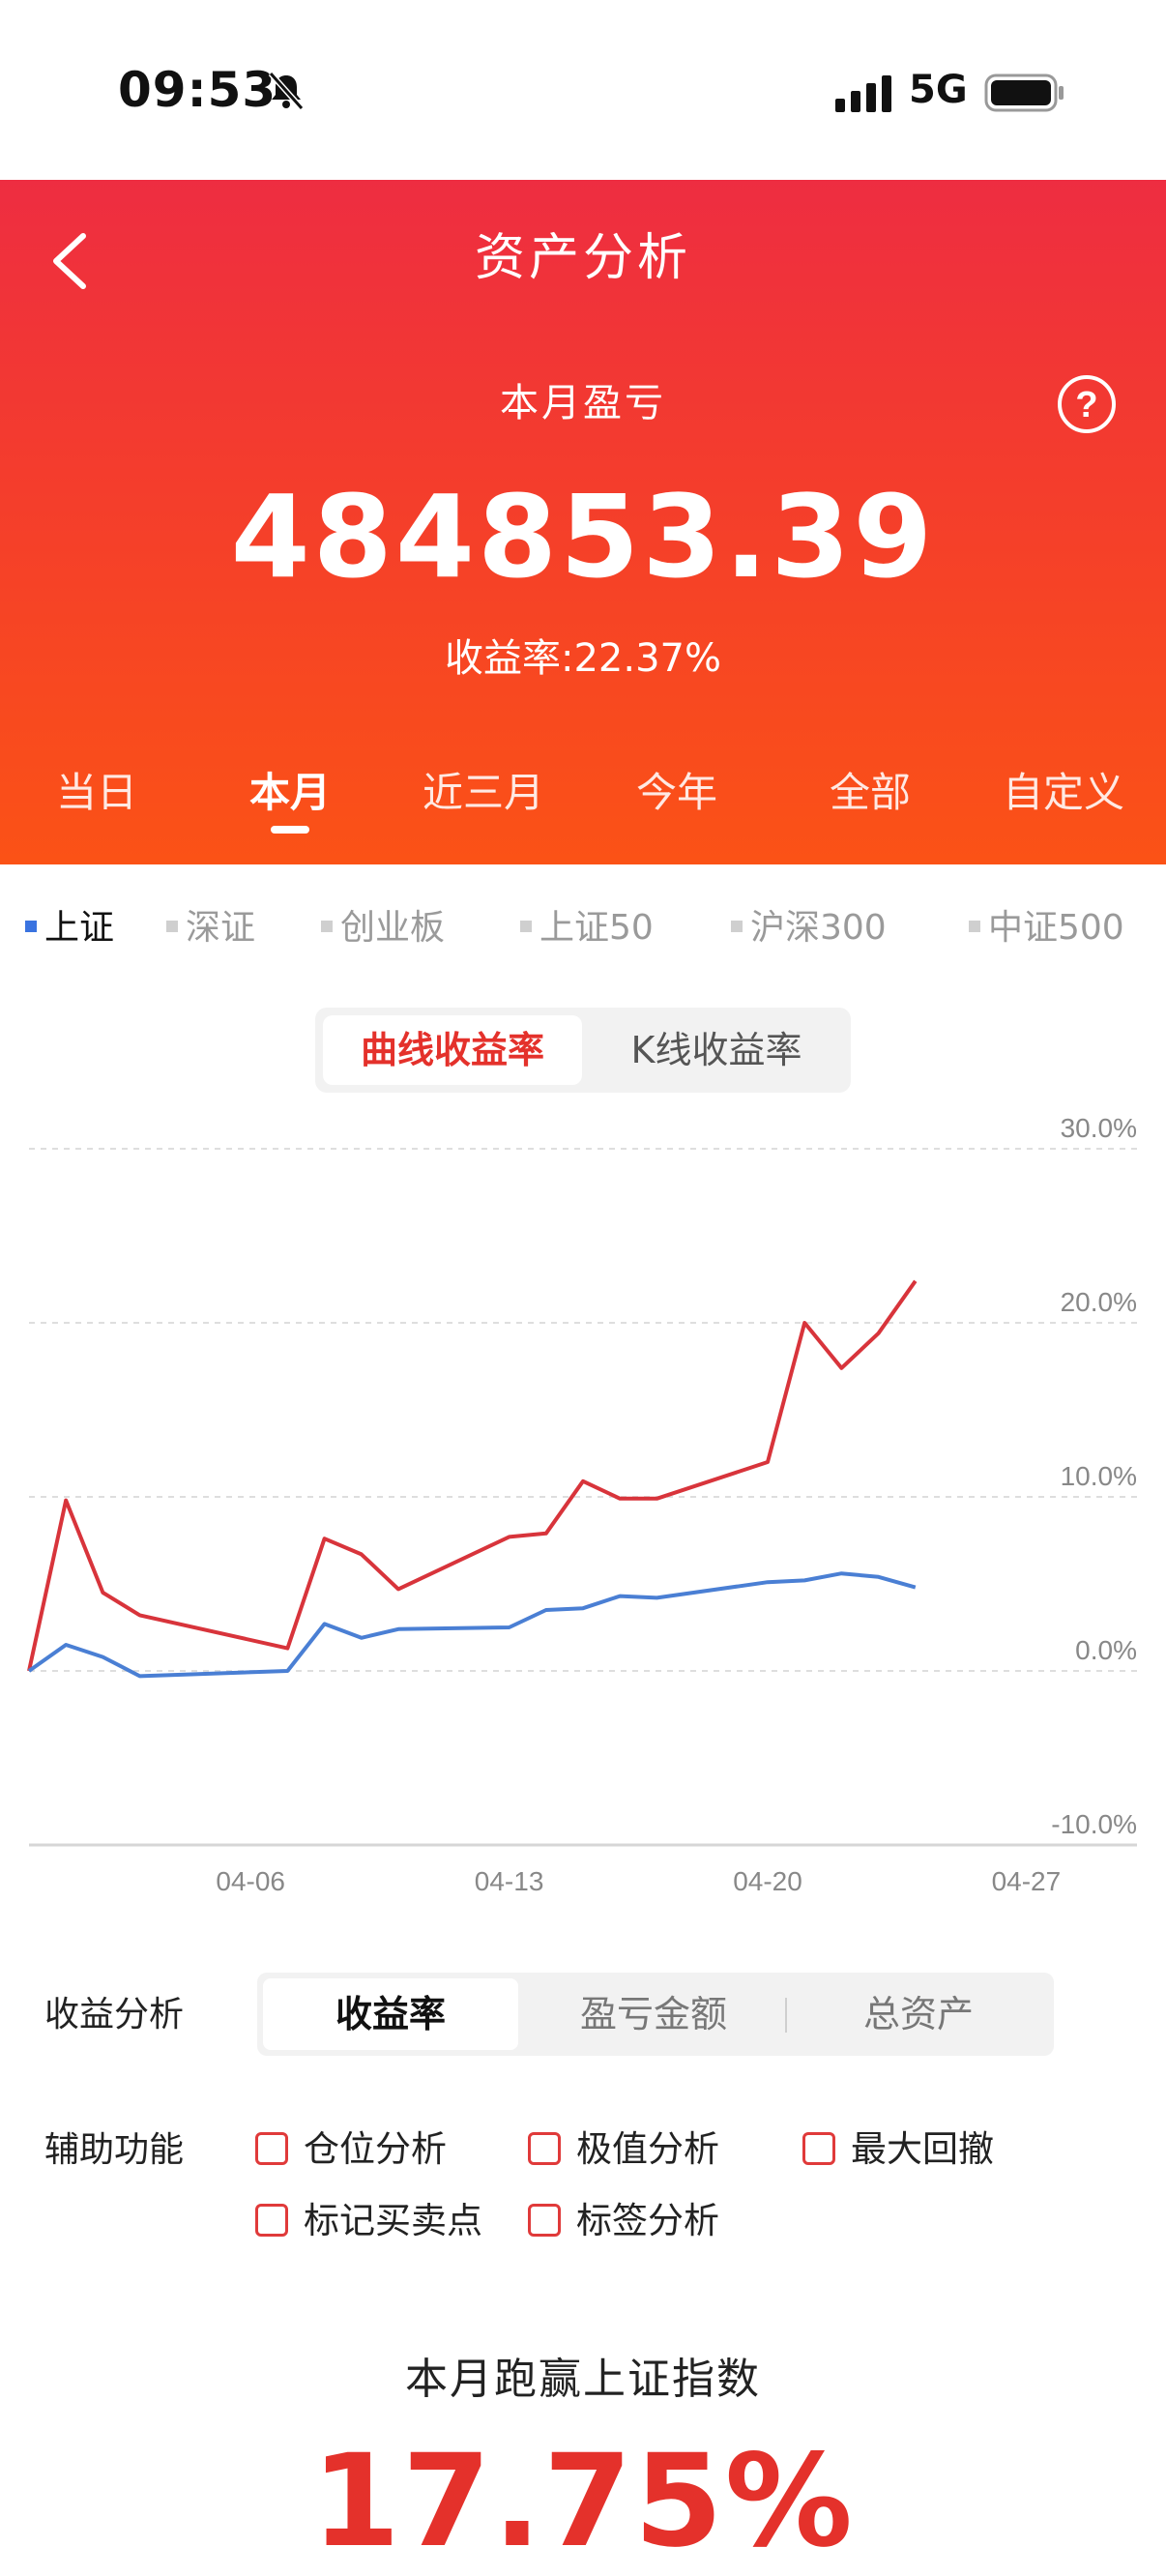 This screenshot has width=1166, height=2576. Describe the element at coordinates (767, 1881) in the screenshot. I see `x-tick-label: 04-20` at that location.